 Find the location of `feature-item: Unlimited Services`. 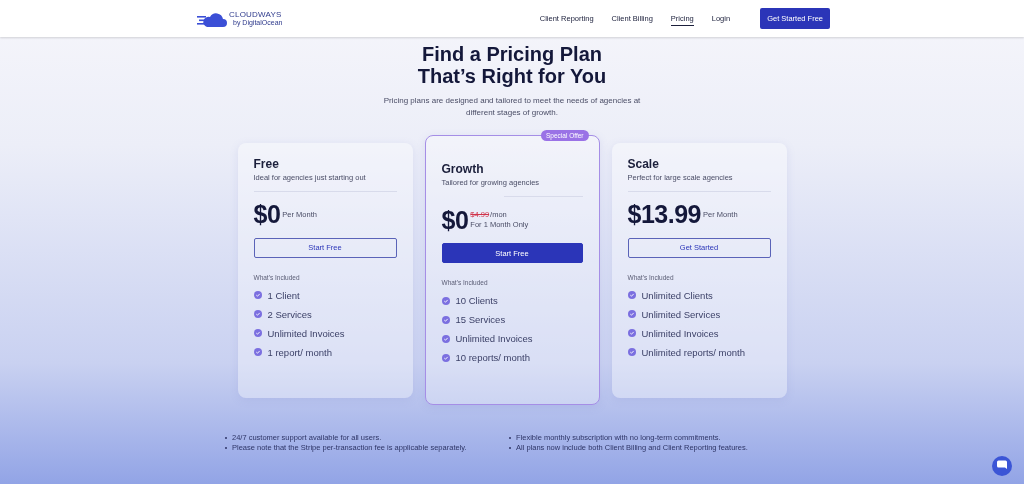

feature-item: Unlimited Services is located at coordinates (681, 314).